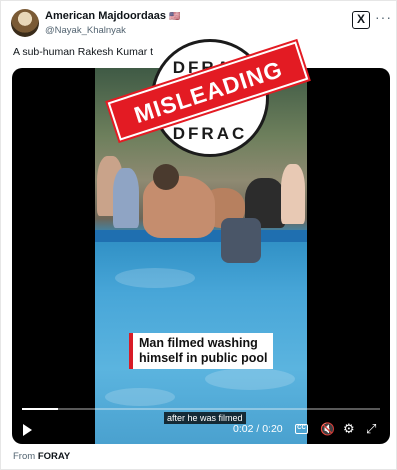 This screenshot has height=470, width=397. What do you see at coordinates (201, 429) in the screenshot?
I see `video-controls: 0:02 / 0:20 CC 🔇 ⚙ ⤢` at bounding box center [201, 429].